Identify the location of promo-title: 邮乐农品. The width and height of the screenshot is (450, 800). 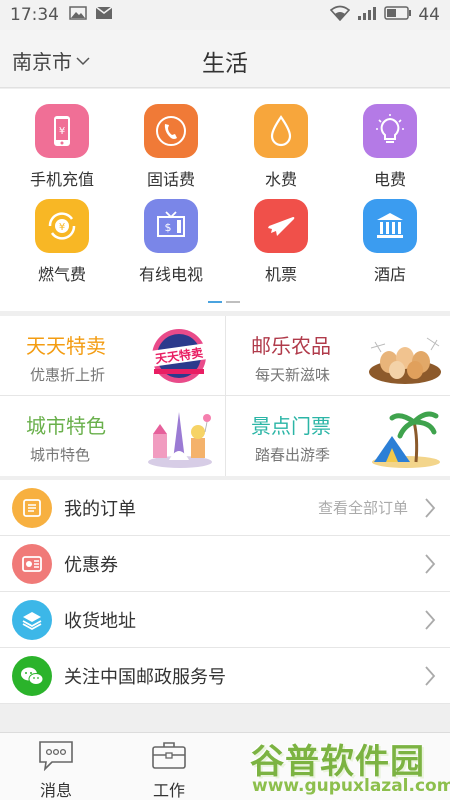
(291, 346).